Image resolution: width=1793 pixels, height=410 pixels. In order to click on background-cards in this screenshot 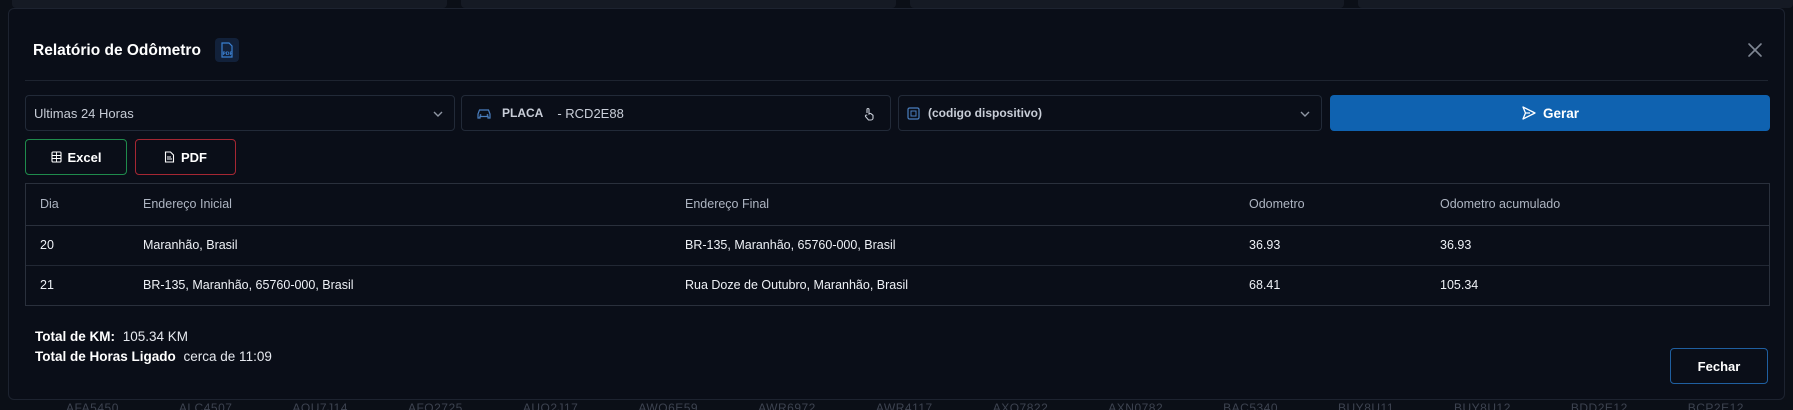, I will do `click(896, 4)`.